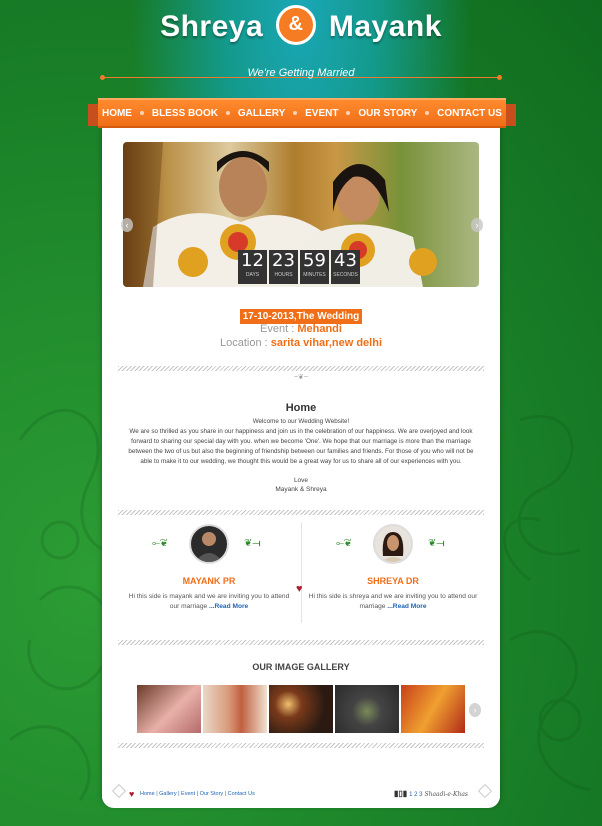 The width and height of the screenshot is (602, 826). What do you see at coordinates (299, 589) in the screenshot?
I see `heart-icon: ♥` at bounding box center [299, 589].